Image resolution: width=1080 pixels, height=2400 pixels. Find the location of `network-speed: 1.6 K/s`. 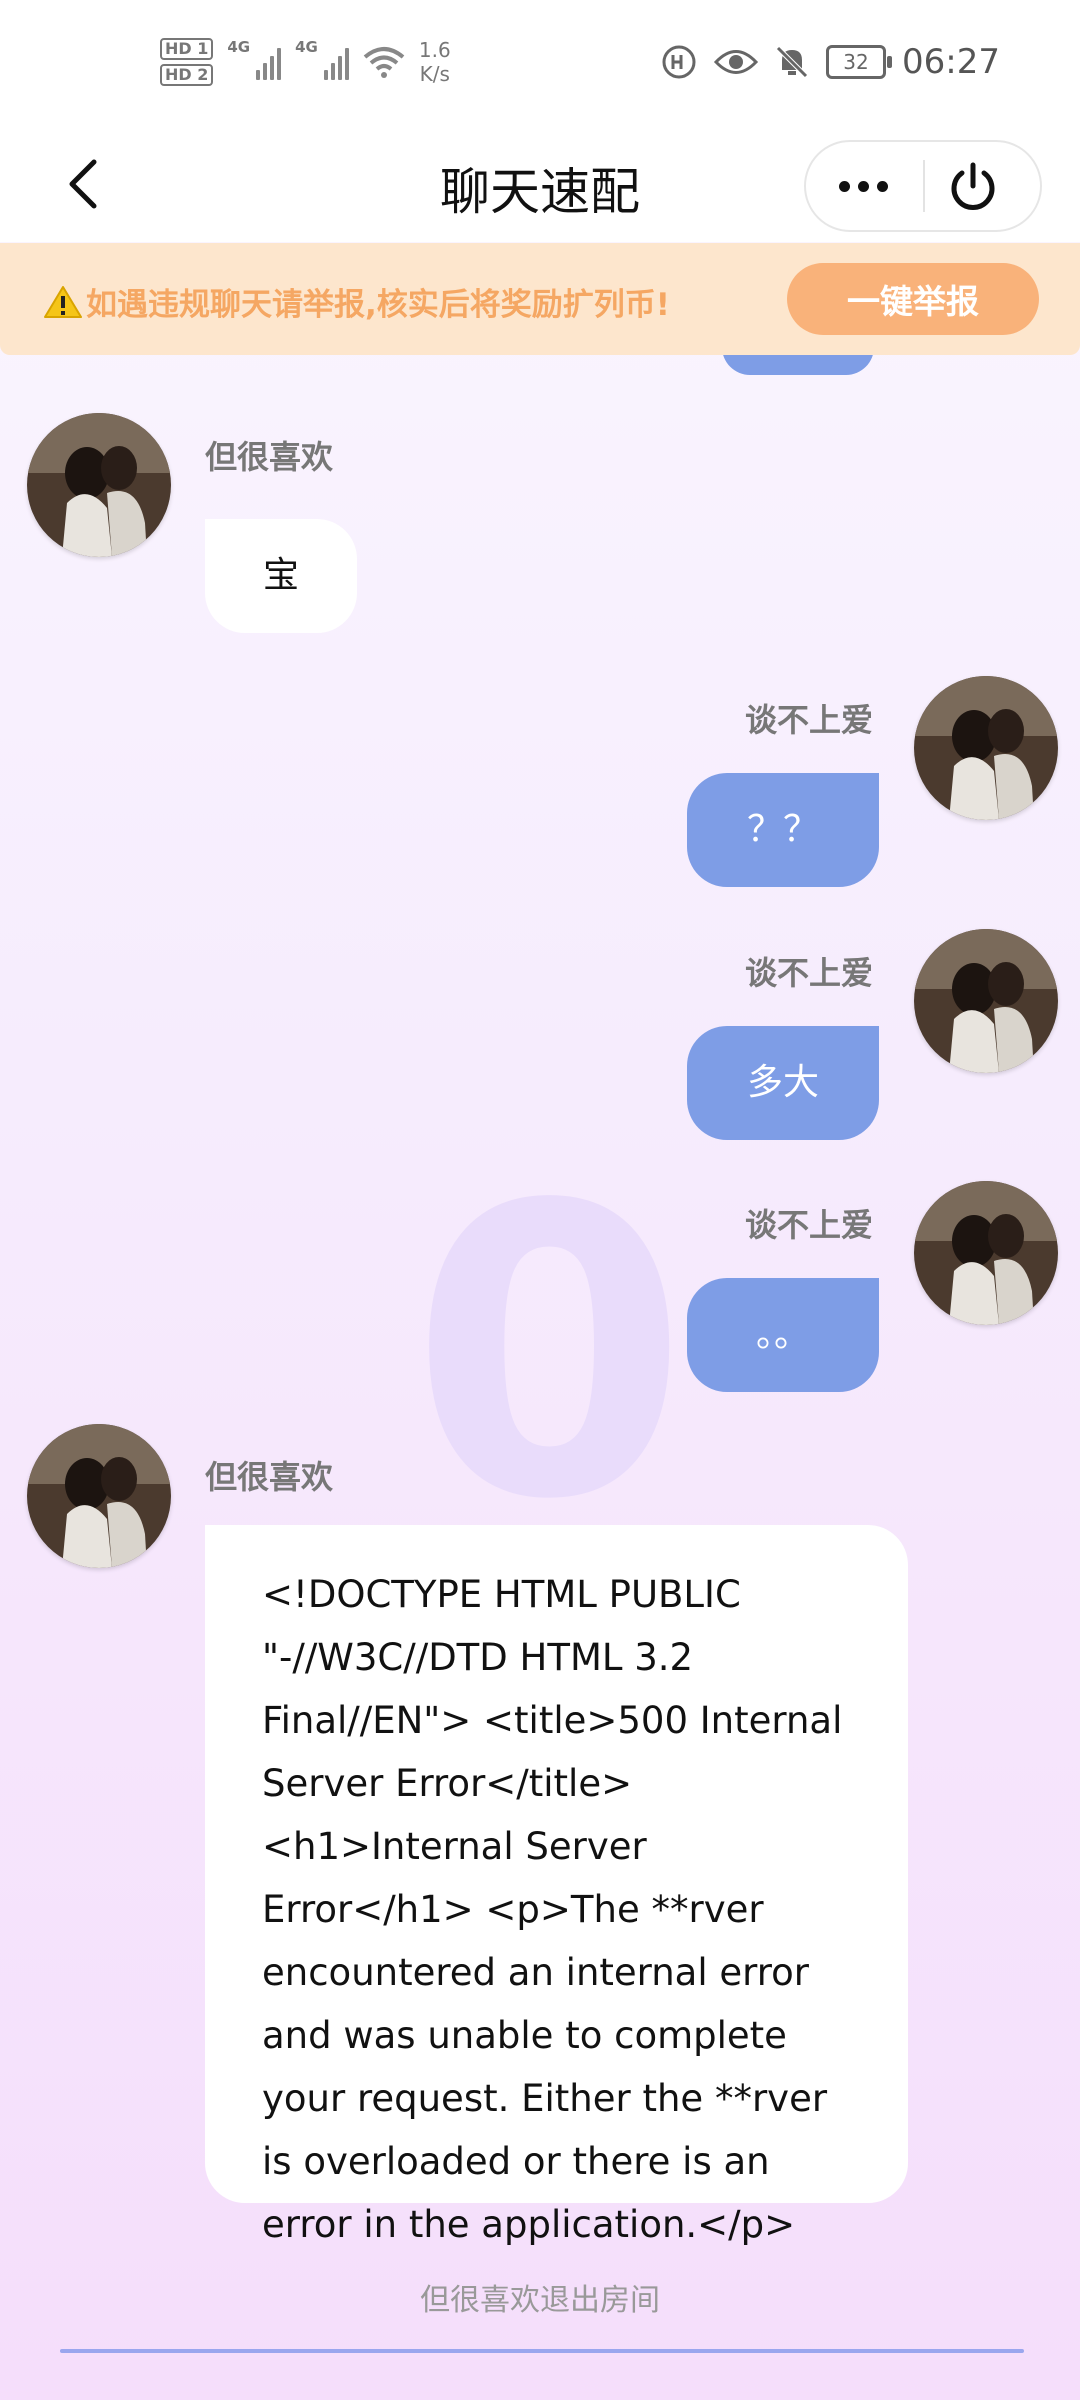

network-speed: 1.6 K/s is located at coordinates (435, 62).